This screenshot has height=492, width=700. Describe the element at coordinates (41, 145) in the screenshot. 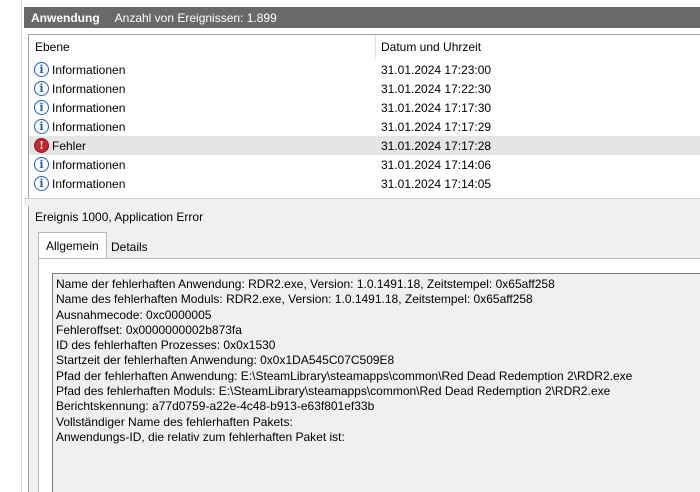

I see `error-icon: !` at that location.